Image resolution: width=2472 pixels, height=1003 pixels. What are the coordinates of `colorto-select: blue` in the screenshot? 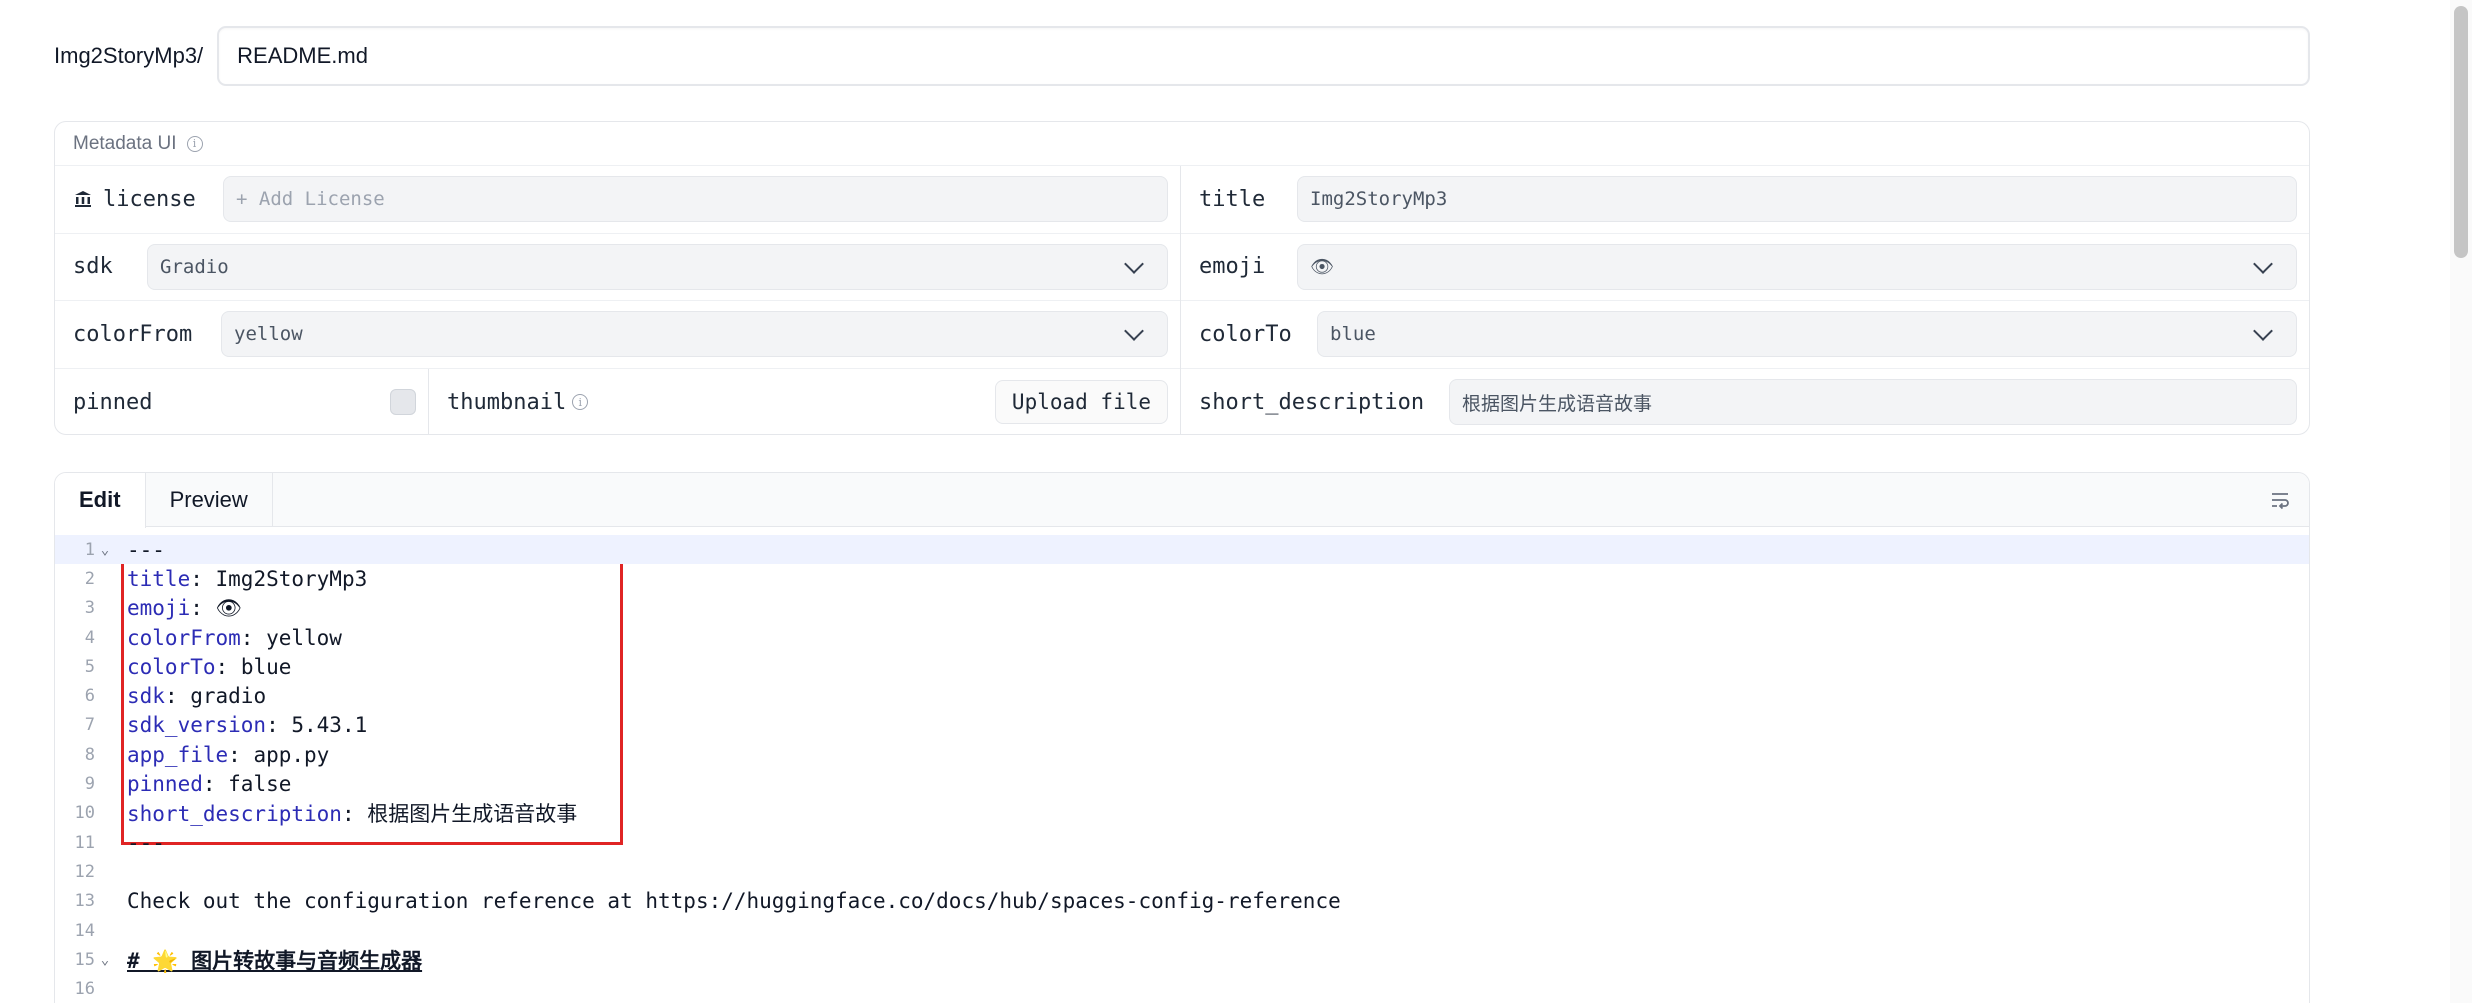 It's located at (1807, 334).